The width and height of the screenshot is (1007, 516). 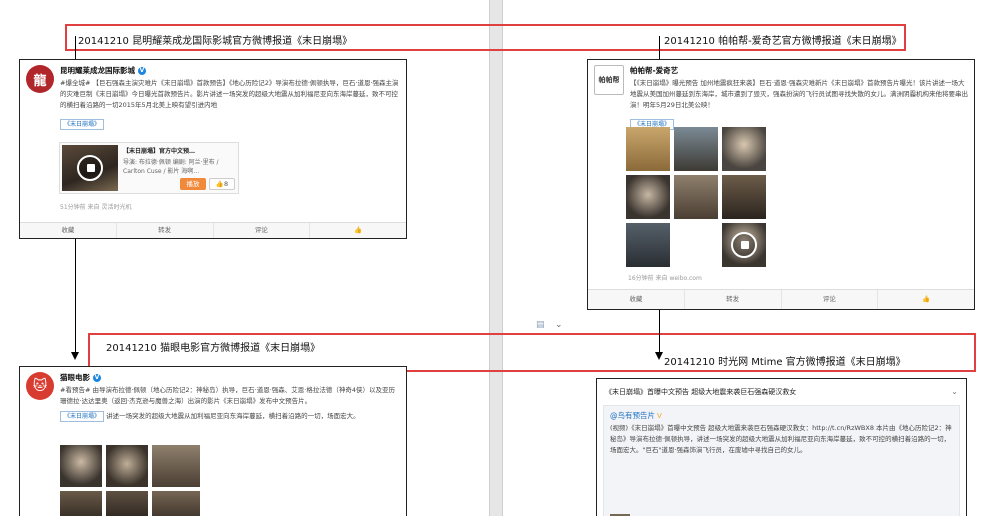 I want to click on username: 猫眼电影, so click(x=75, y=377).